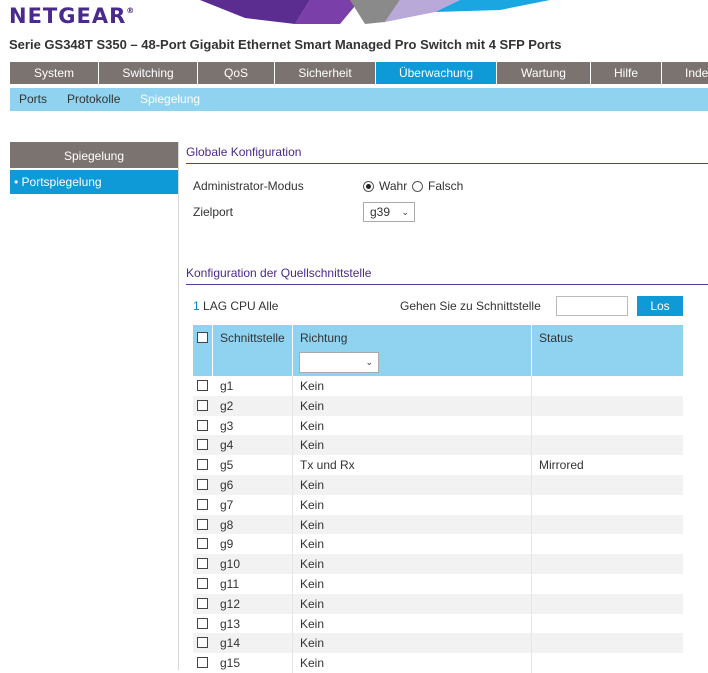 This screenshot has height=673, width=708. I want to click on table-filter-row: ⌄, so click(438, 363).